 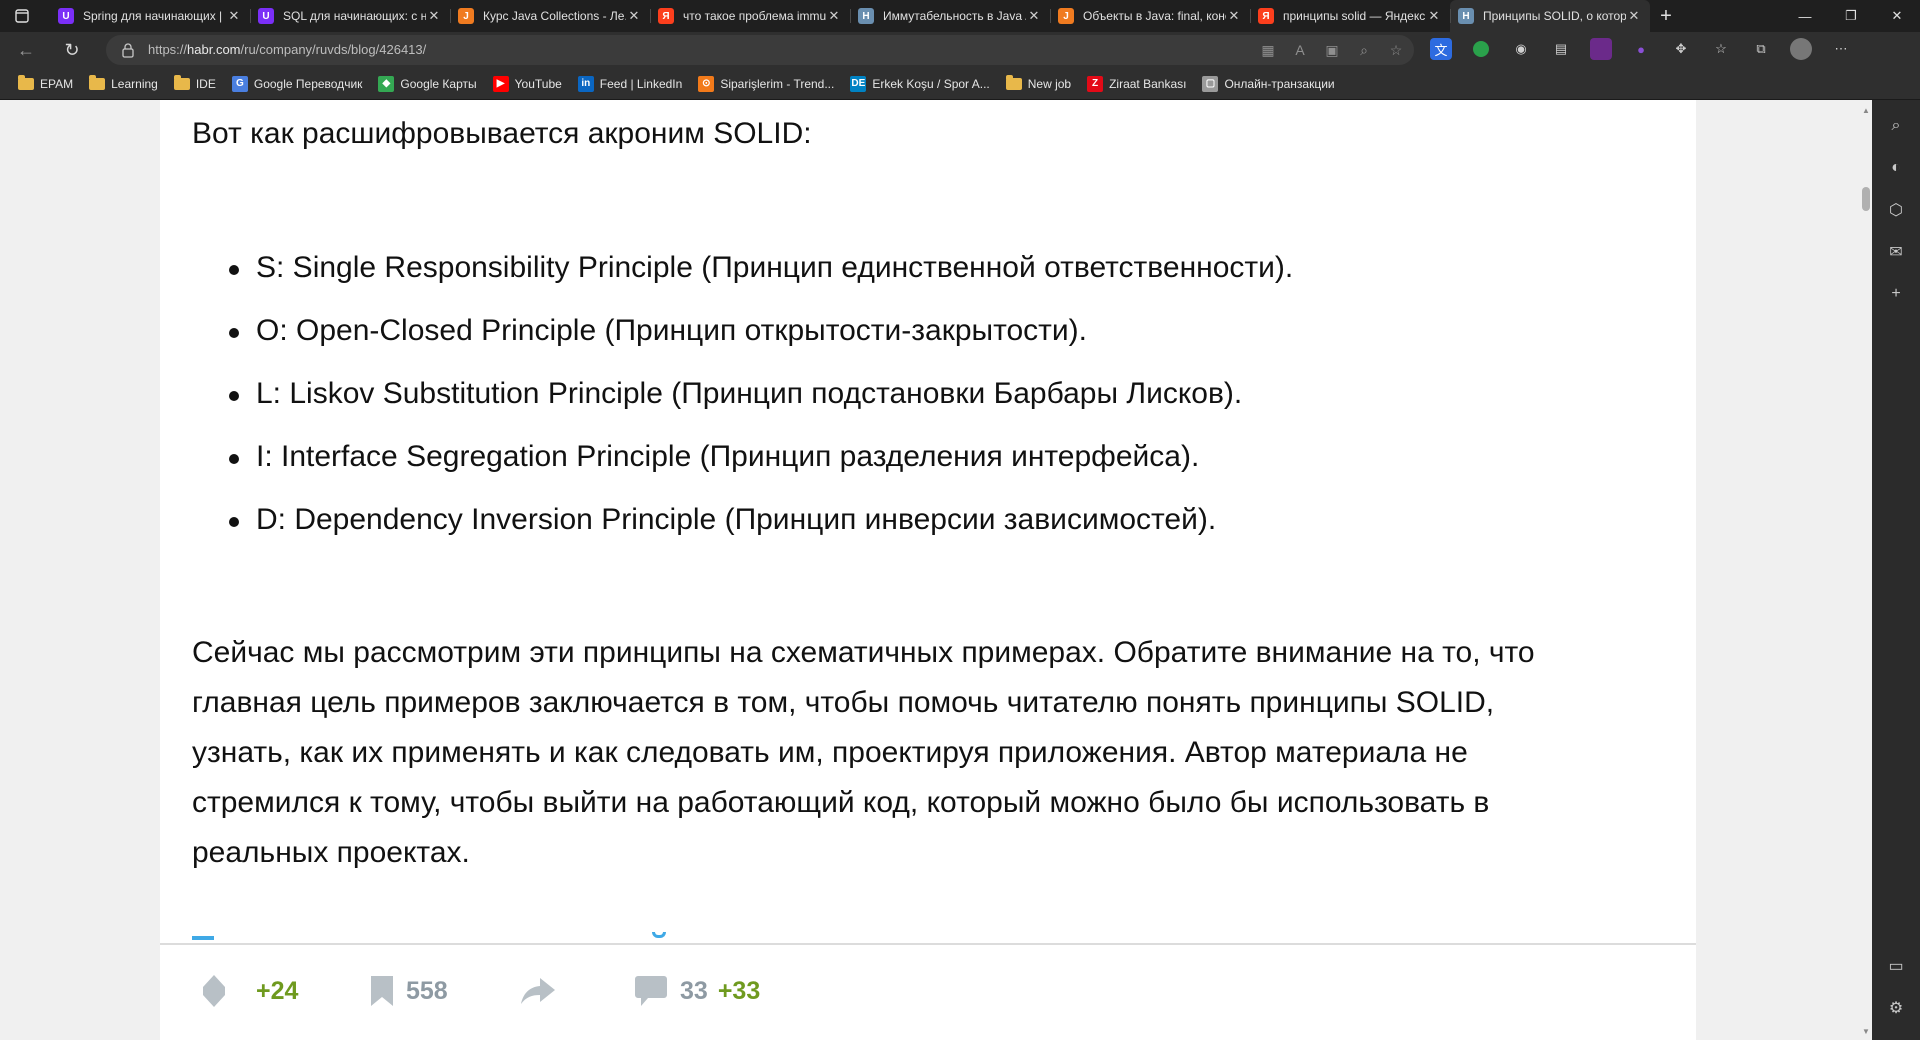 I want to click on sidebar-search-icon: ⌕, so click(x=1896, y=126).